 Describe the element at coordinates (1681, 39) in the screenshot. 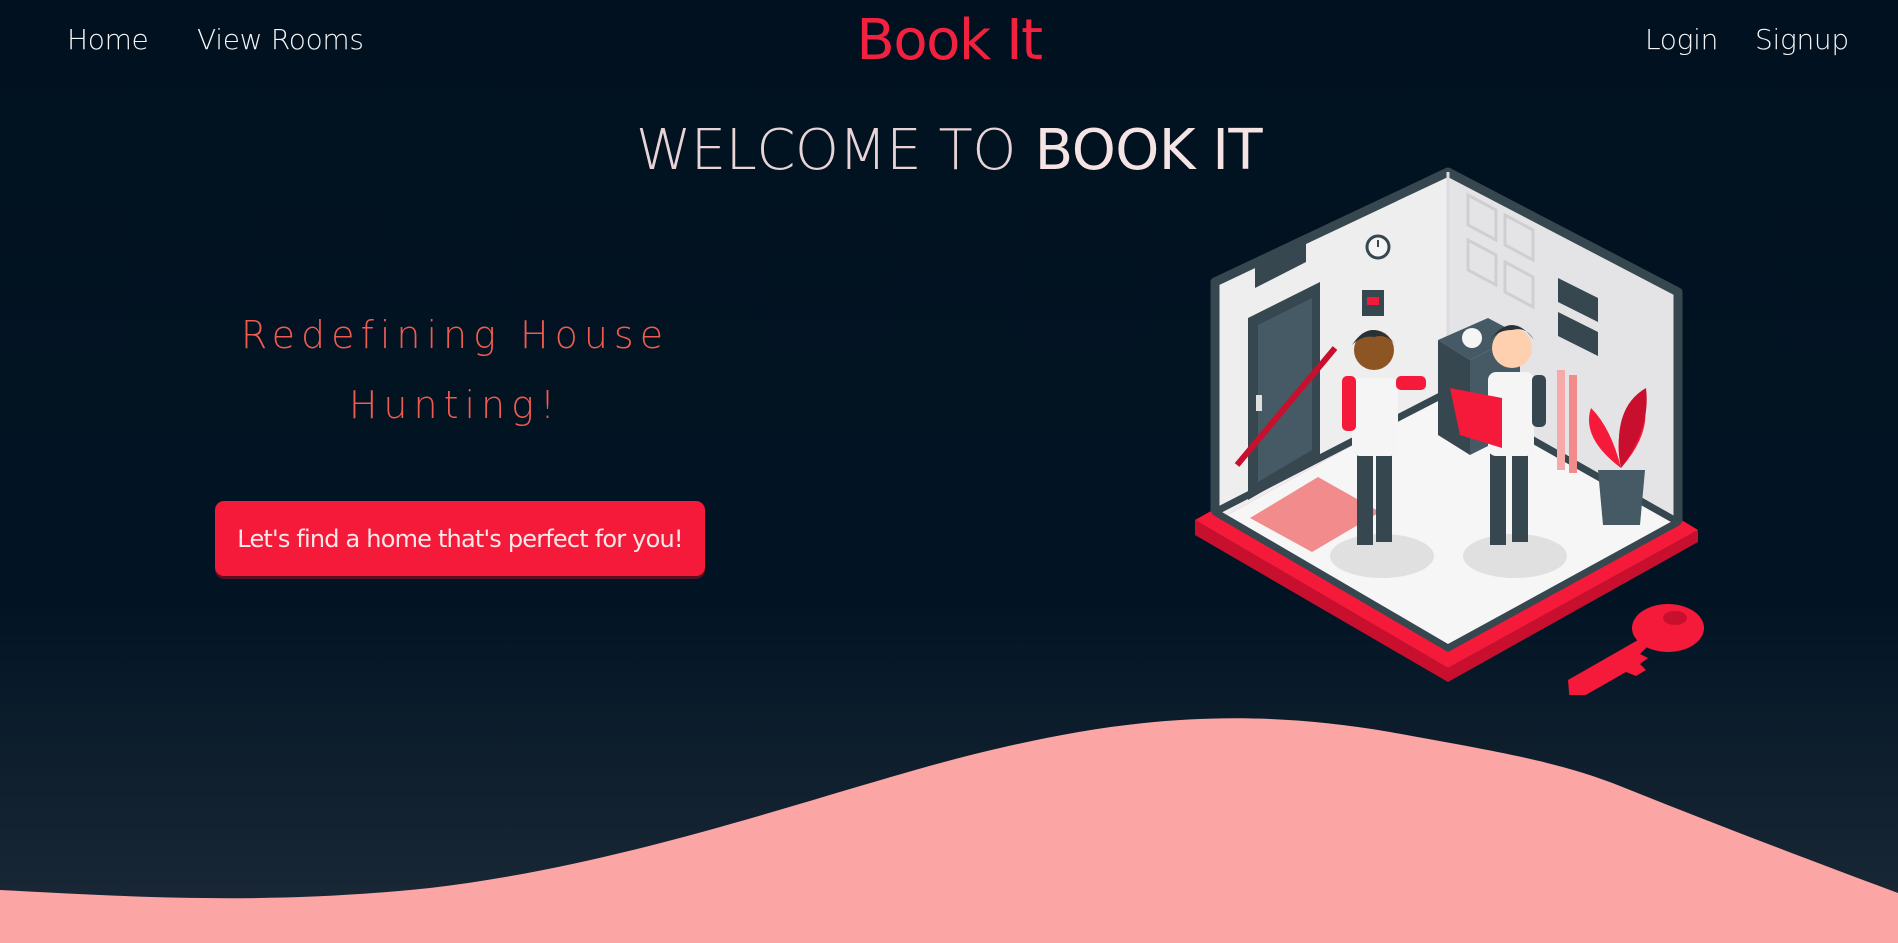

I see `nav-login-link: Login` at that location.